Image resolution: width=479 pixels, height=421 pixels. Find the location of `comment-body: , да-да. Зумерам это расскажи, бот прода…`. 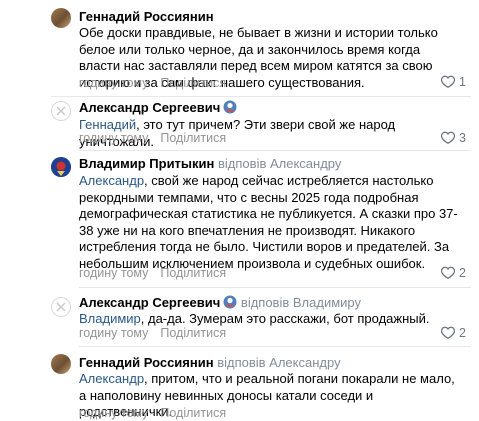

comment-body: , да-да. Зумерам это расскажи, бот прода… is located at coordinates (285, 318).